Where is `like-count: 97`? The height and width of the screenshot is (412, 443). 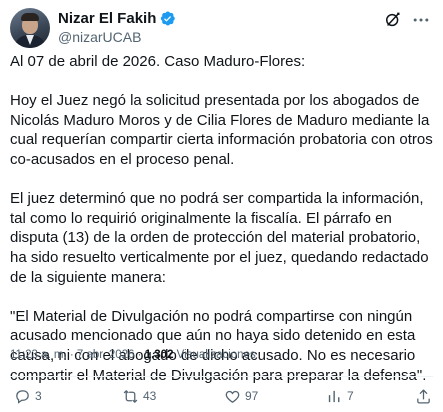 like-count: 97 is located at coordinates (252, 396).